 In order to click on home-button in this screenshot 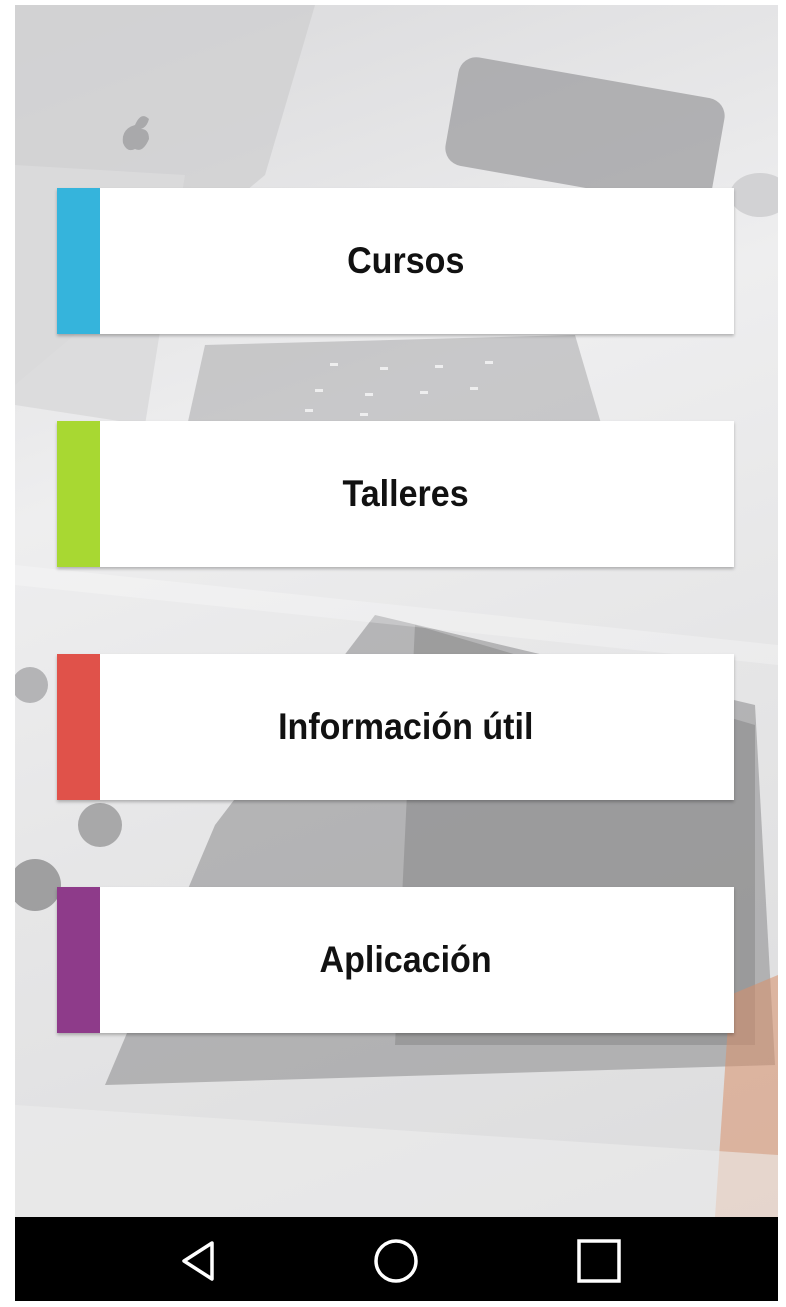, I will do `click(396, 1263)`.